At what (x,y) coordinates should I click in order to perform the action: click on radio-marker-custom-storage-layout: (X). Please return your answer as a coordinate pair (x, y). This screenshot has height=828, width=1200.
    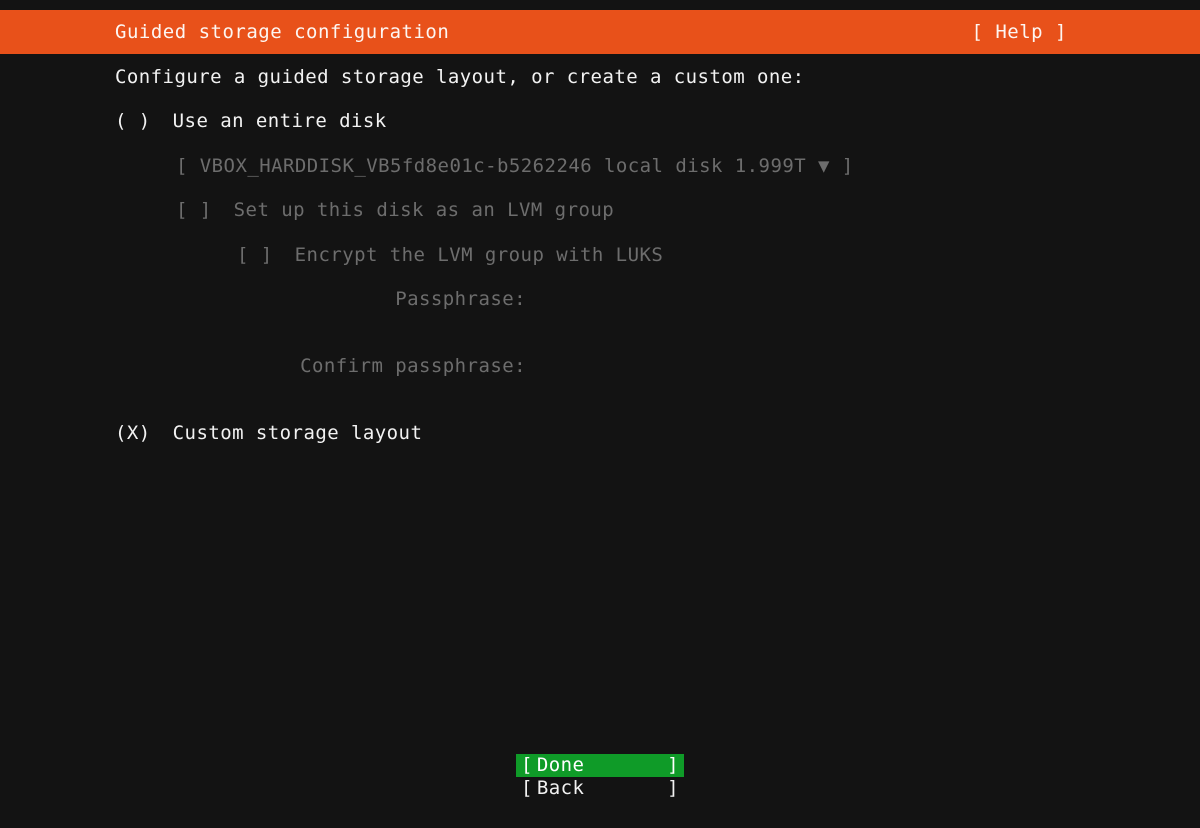
    Looking at the image, I should click on (133, 433).